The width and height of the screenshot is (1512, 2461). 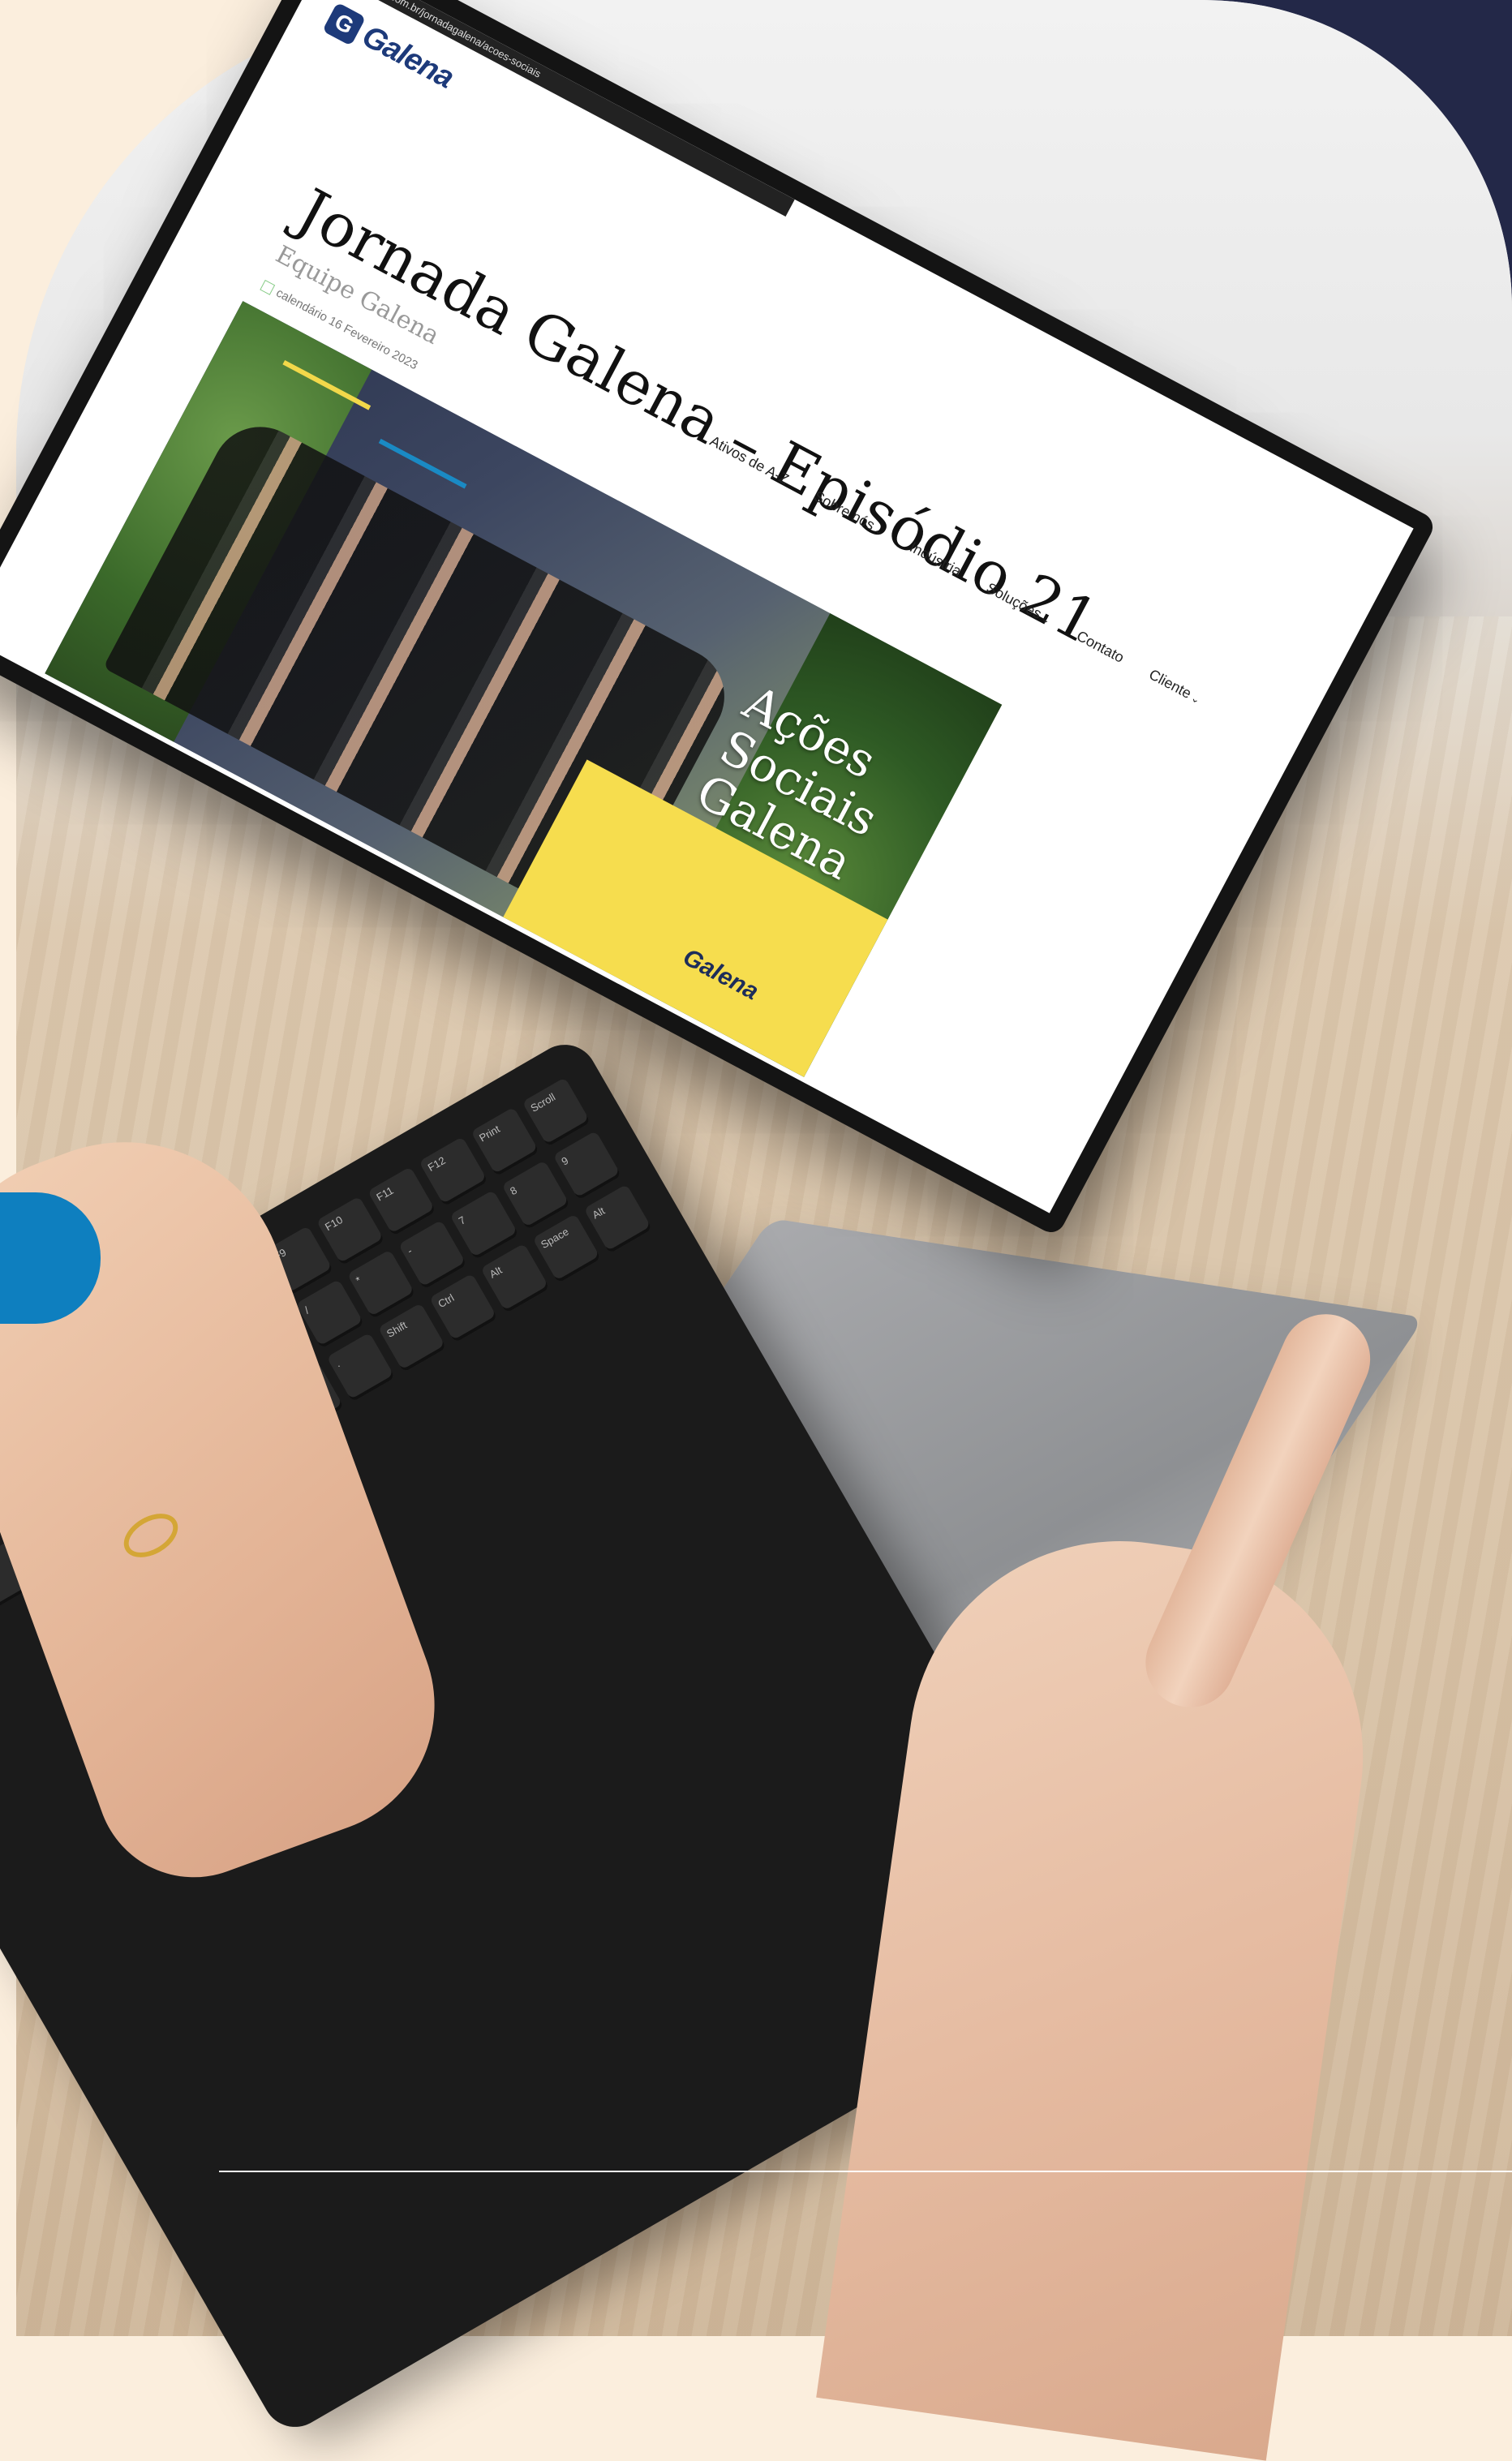 I want to click on keyboard-key: Ctrl, so click(x=464, y=1308).